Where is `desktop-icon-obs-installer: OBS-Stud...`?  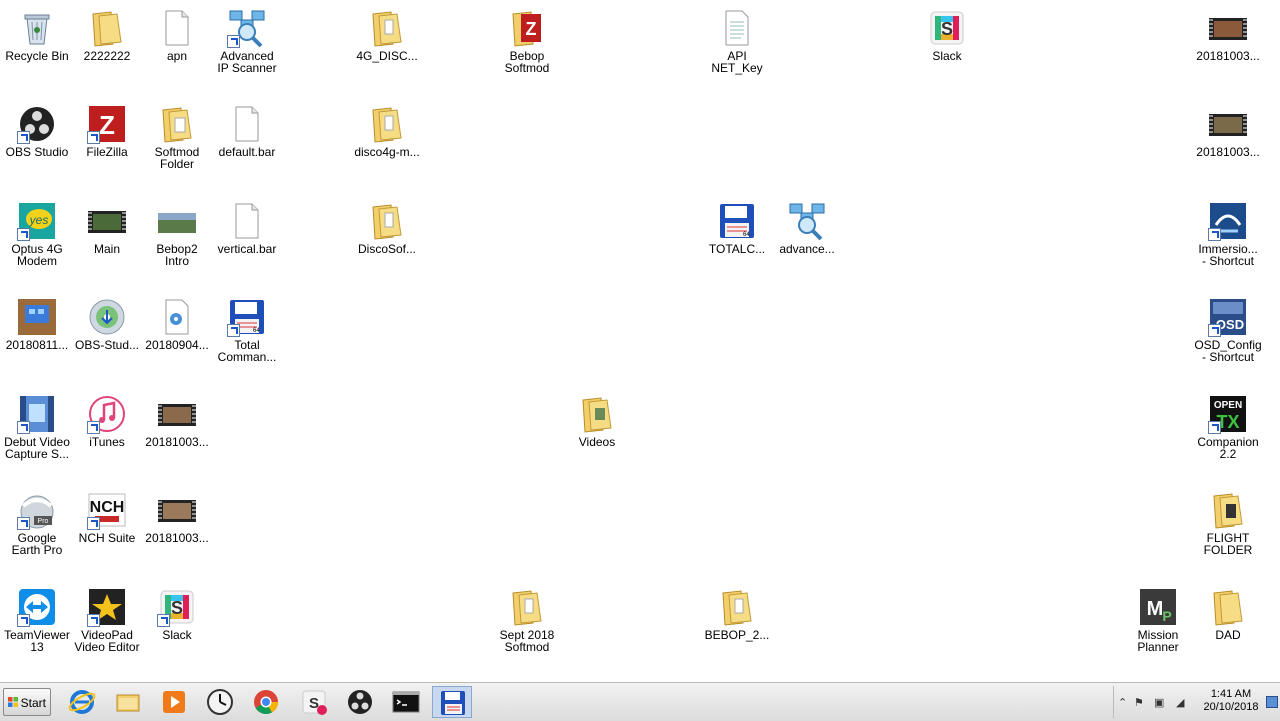
desktop-icon-obs-installer: OBS-Stud... is located at coordinates (107, 322).